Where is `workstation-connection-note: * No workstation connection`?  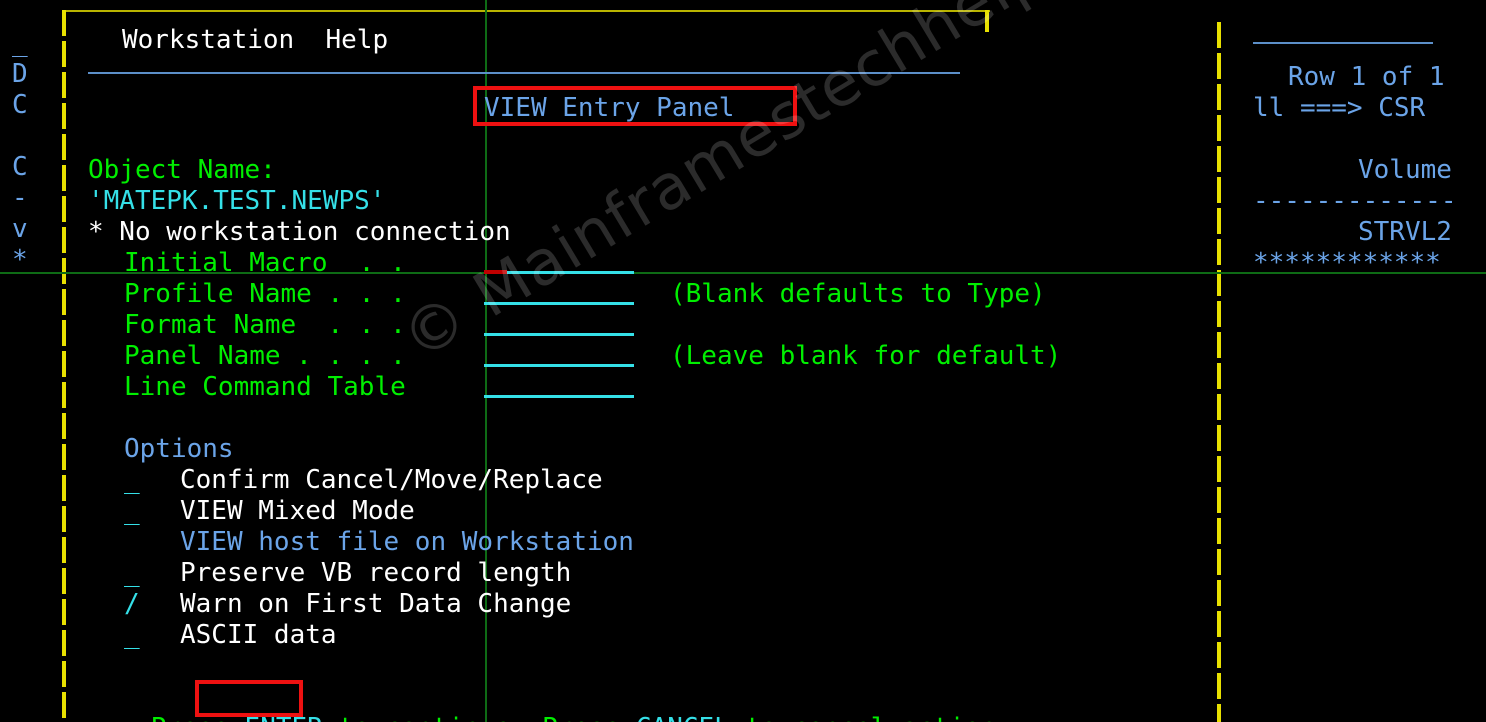
workstation-connection-note: * No workstation connection is located at coordinates (299, 232).